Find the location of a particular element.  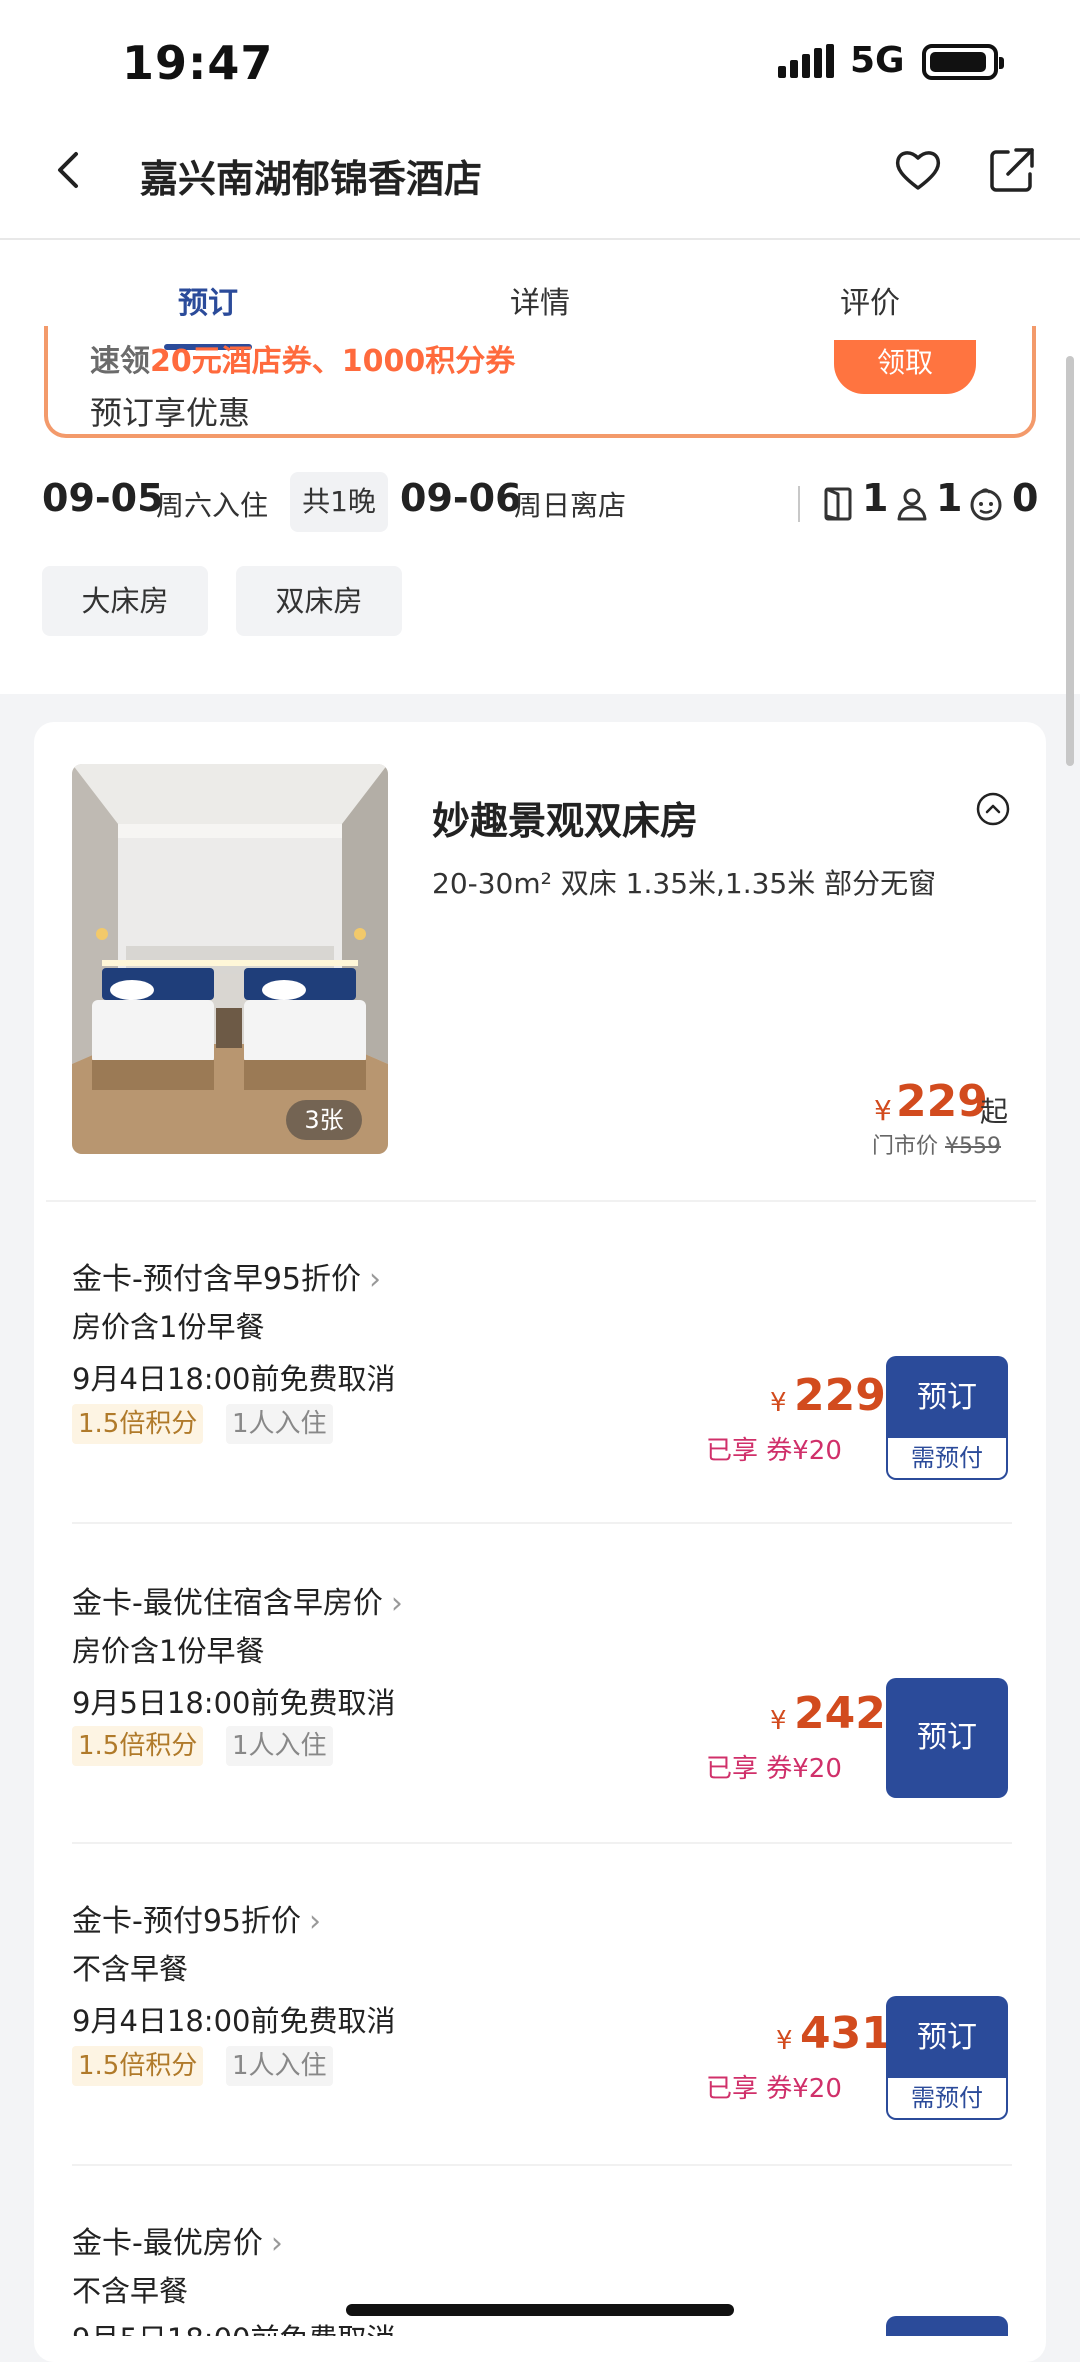

rate-plan-title: 金卡-最优房价 › is located at coordinates (177, 2240).